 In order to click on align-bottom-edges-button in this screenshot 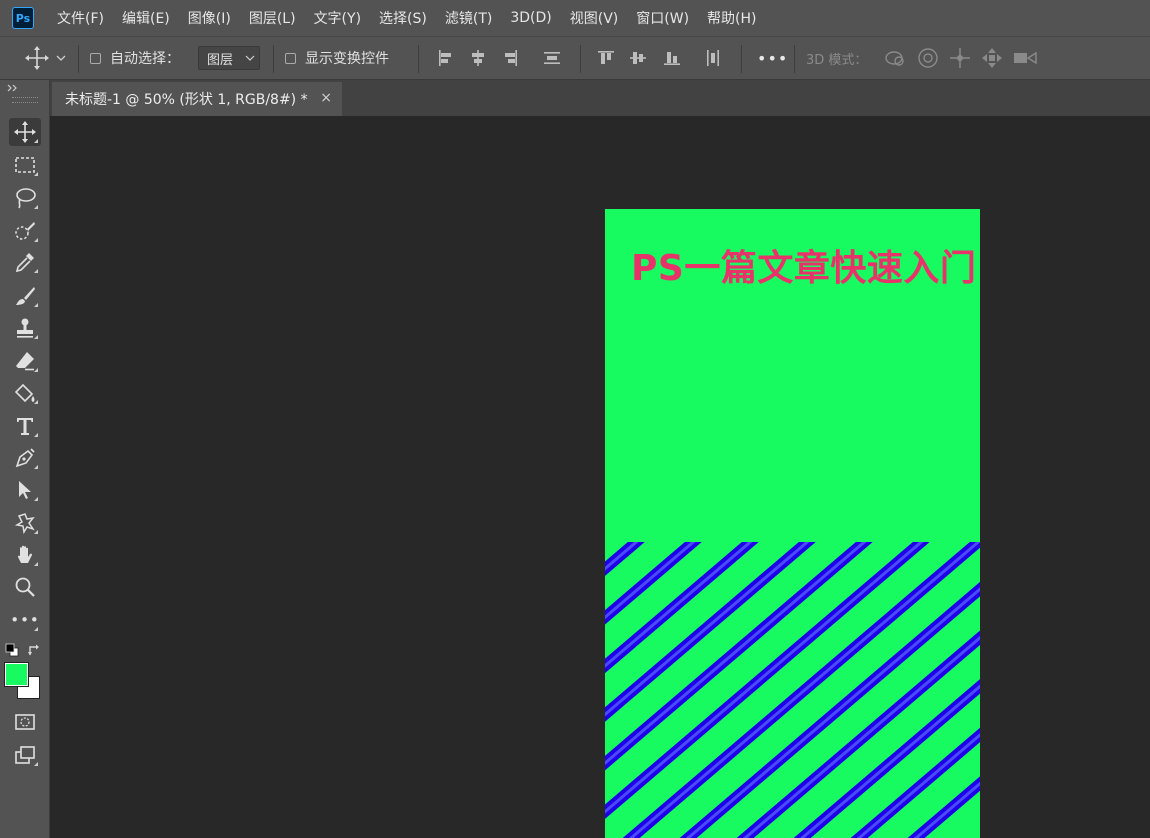, I will do `click(672, 58)`.